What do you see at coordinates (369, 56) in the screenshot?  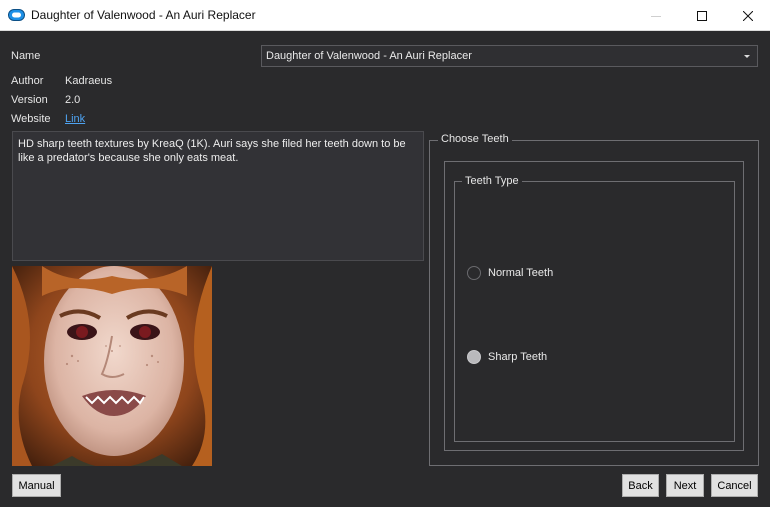 I see `name-dropdown-value: Daughter of Valenwood - An Auri Replacer` at bounding box center [369, 56].